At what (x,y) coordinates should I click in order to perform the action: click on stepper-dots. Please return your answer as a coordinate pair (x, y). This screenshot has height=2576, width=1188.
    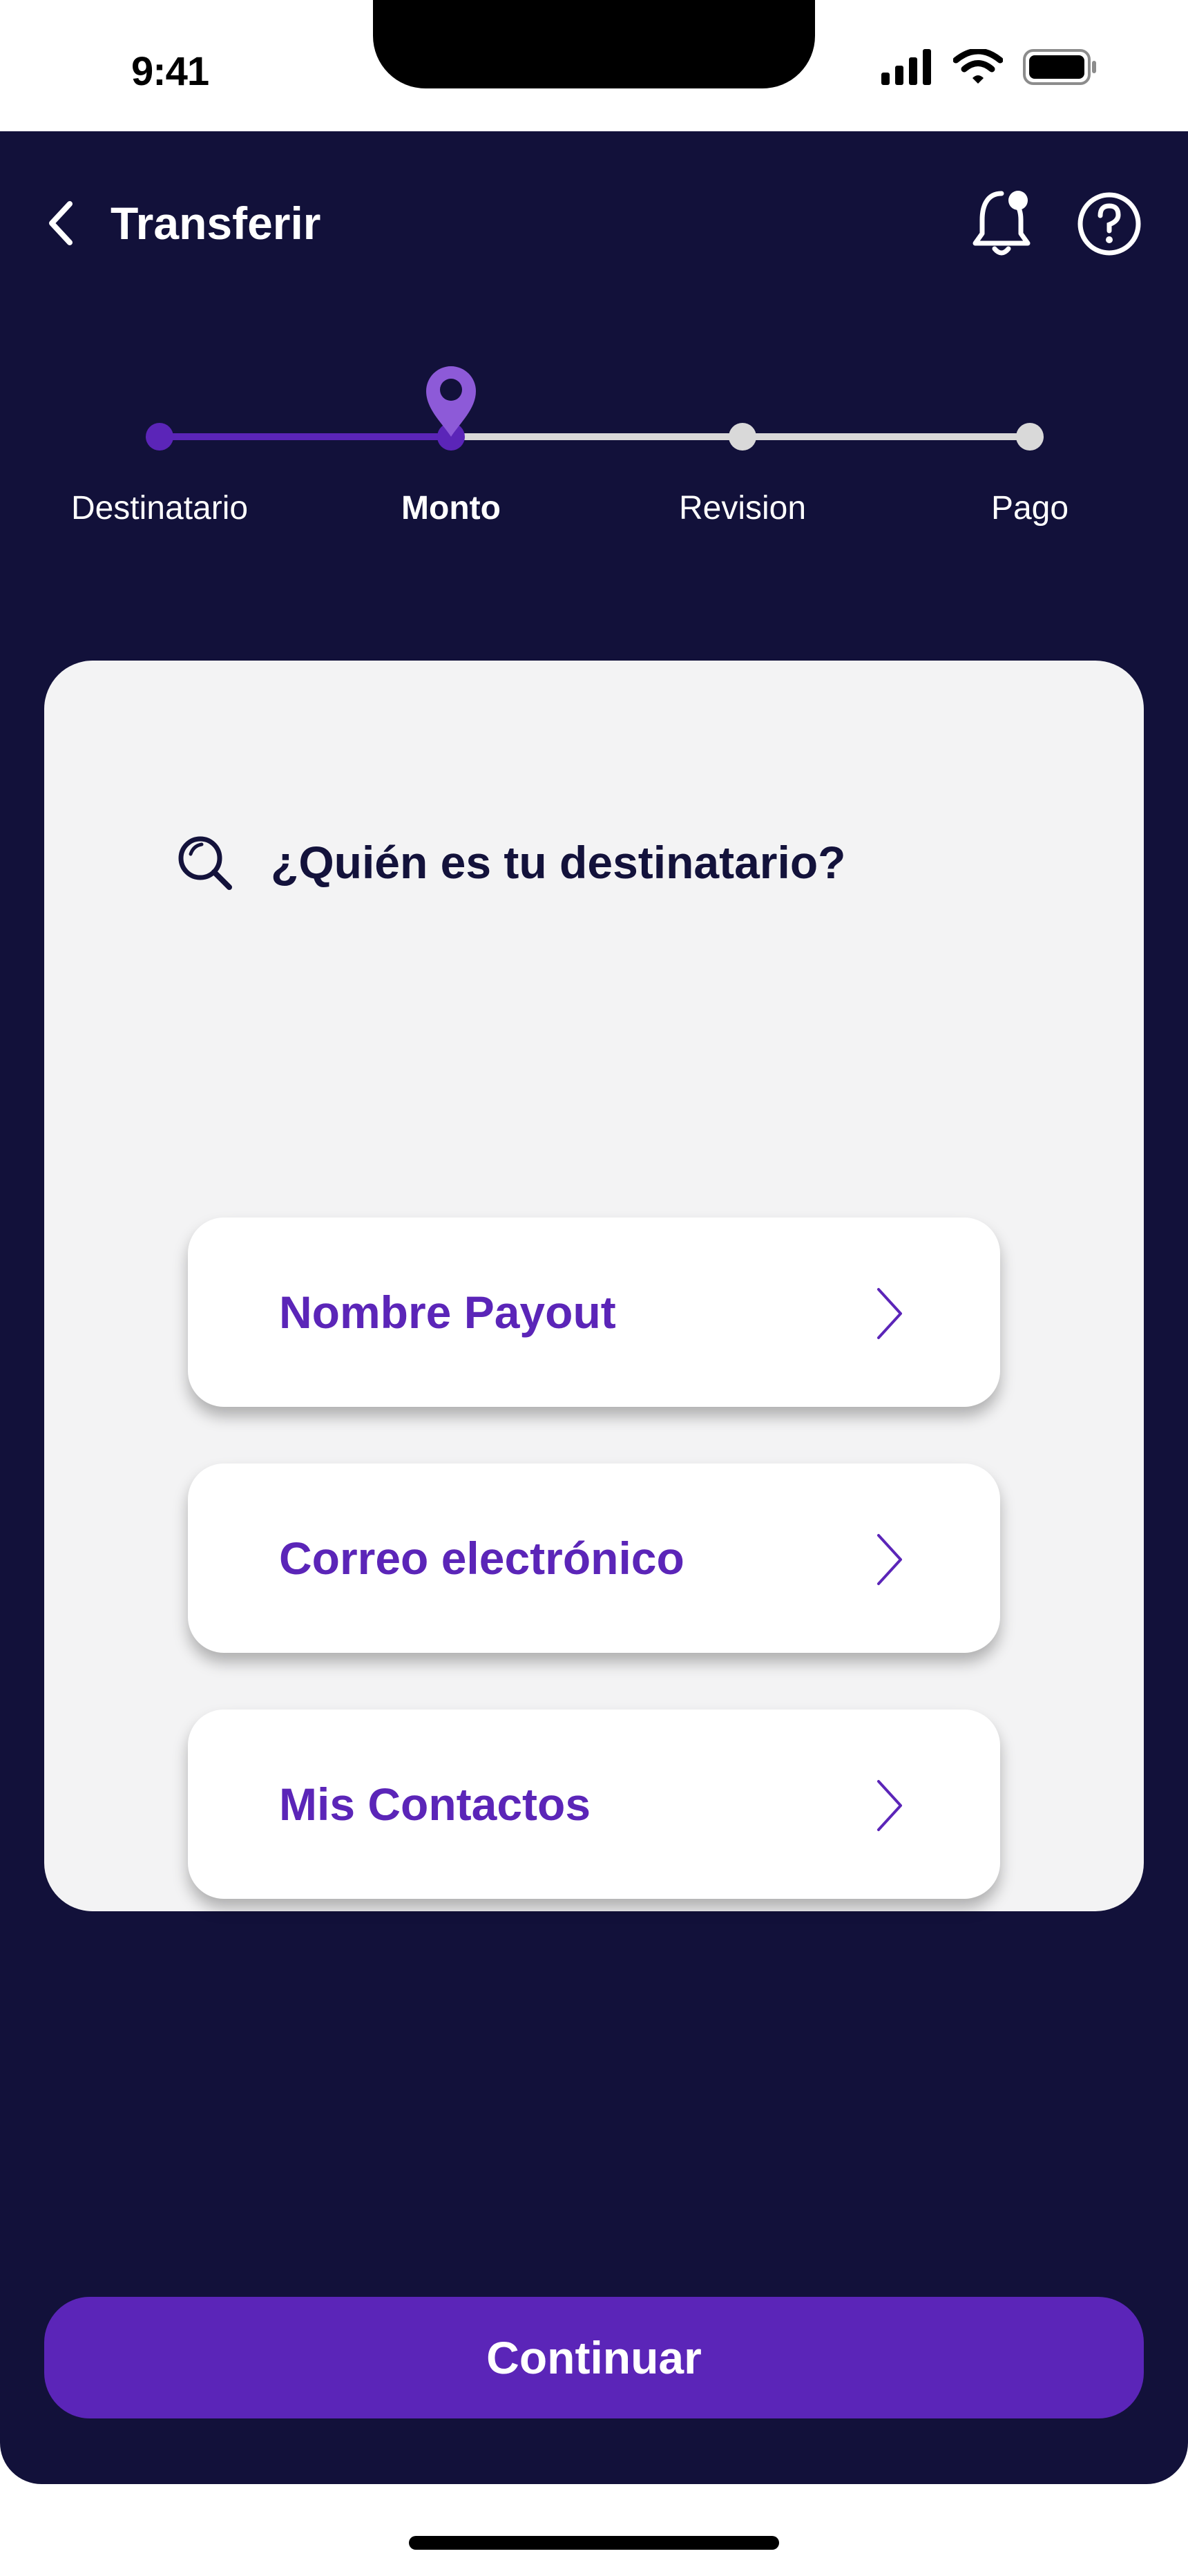
    Looking at the image, I should click on (595, 408).